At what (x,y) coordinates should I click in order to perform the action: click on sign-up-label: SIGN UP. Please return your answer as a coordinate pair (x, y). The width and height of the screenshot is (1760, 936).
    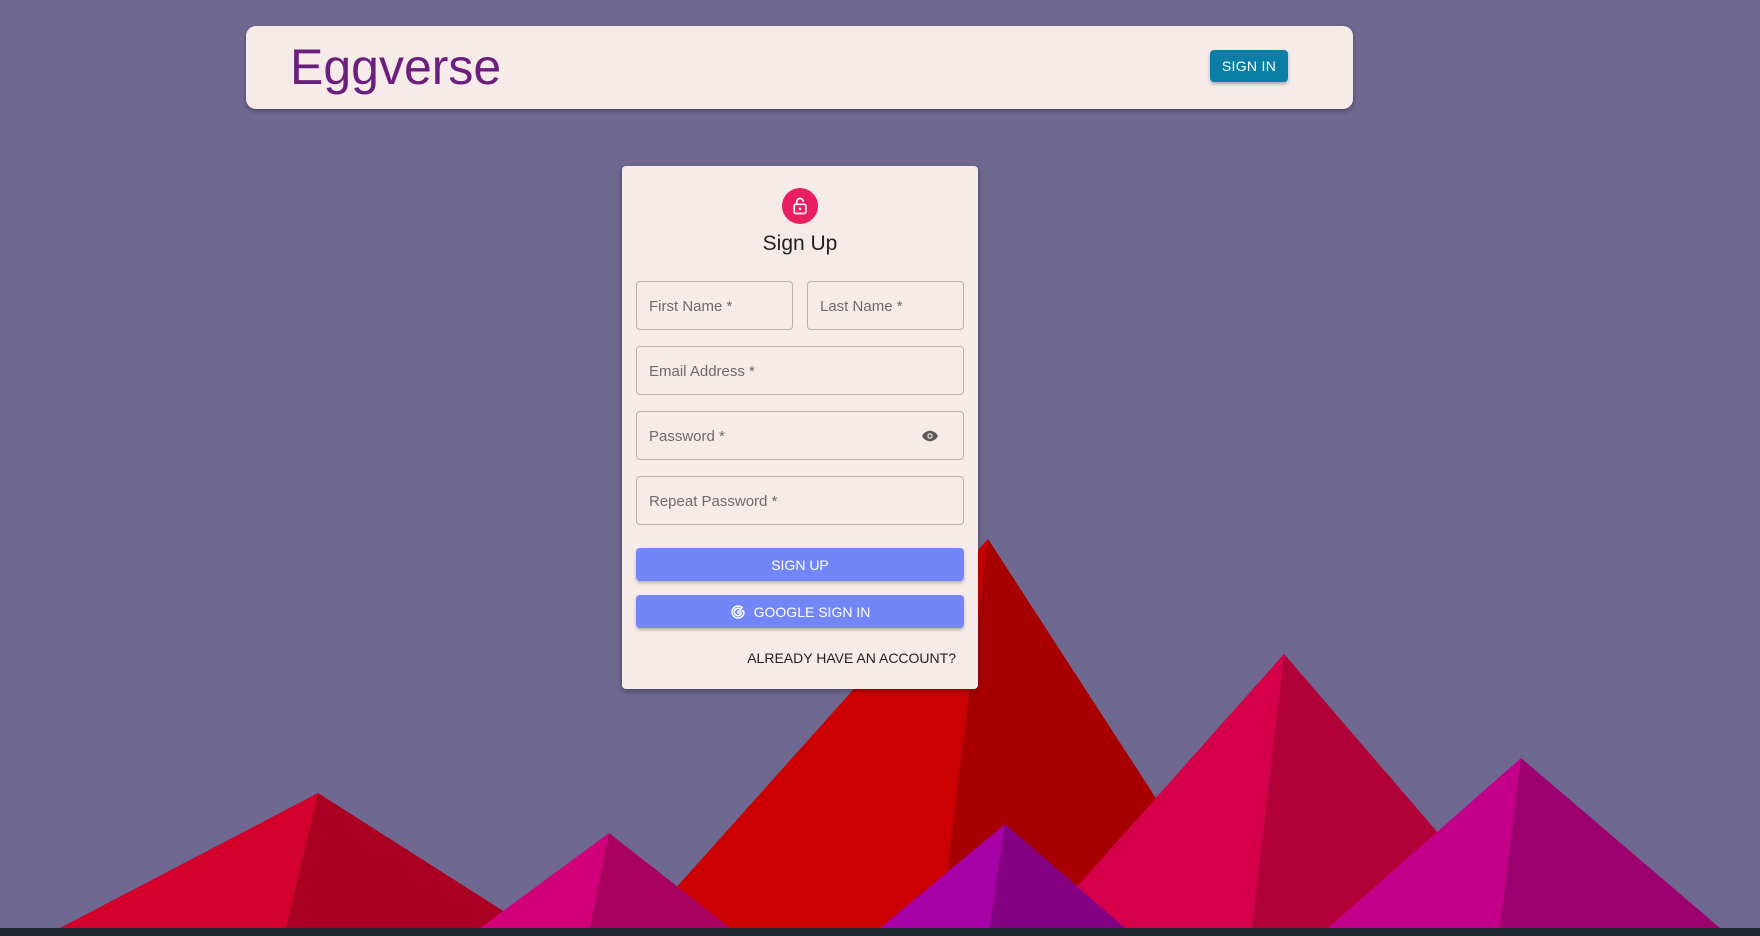
    Looking at the image, I should click on (800, 564).